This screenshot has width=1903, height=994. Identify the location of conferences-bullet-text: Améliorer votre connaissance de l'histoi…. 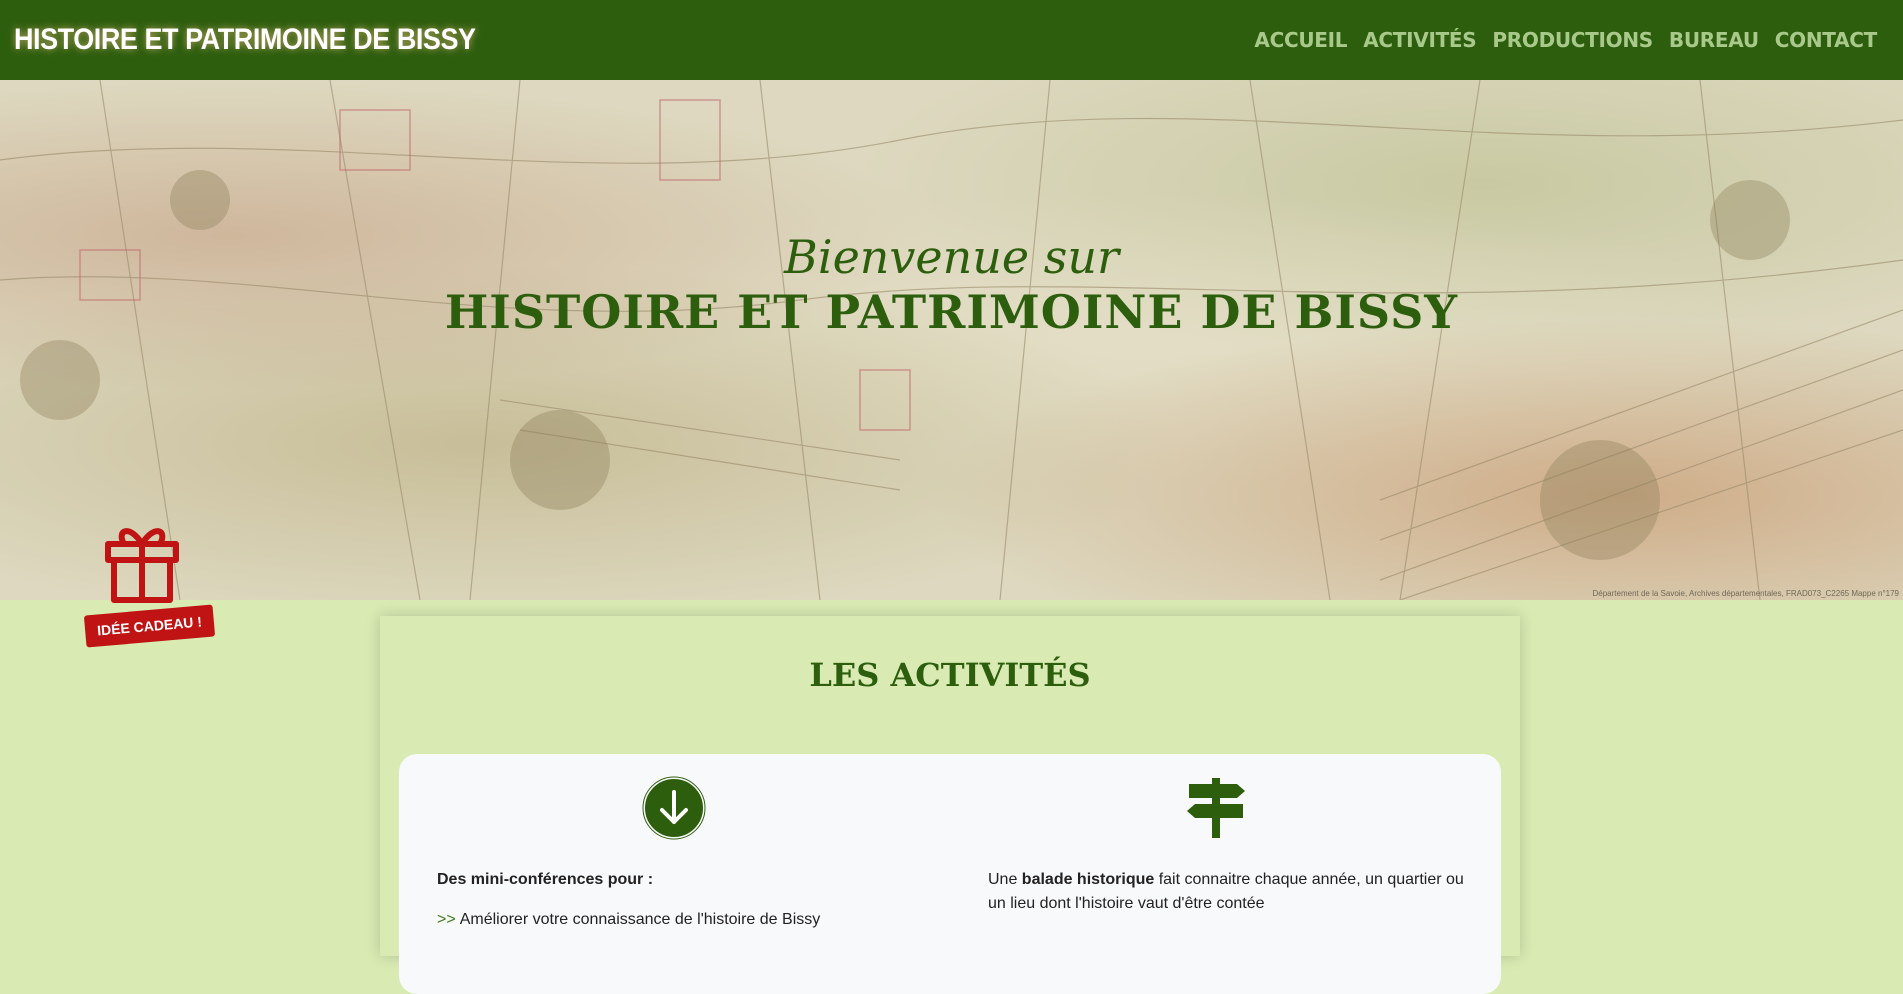
(640, 919).